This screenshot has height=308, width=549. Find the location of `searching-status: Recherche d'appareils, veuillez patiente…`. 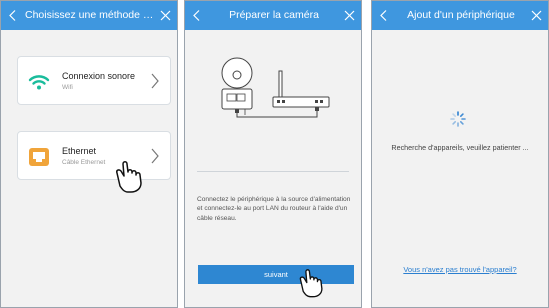

searching-status: Recherche d'appareils, veuillez patiente… is located at coordinates (460, 147).